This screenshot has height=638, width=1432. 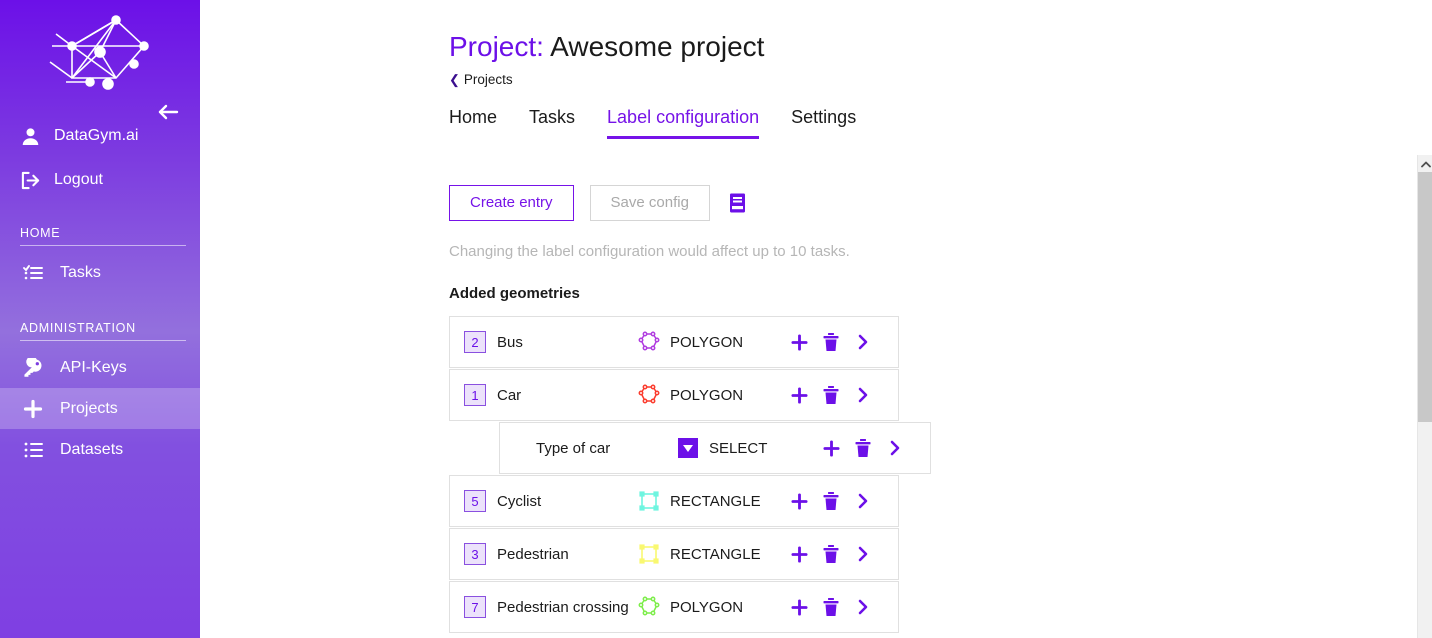 What do you see at coordinates (30, 136) in the screenshot?
I see `user-icon` at bounding box center [30, 136].